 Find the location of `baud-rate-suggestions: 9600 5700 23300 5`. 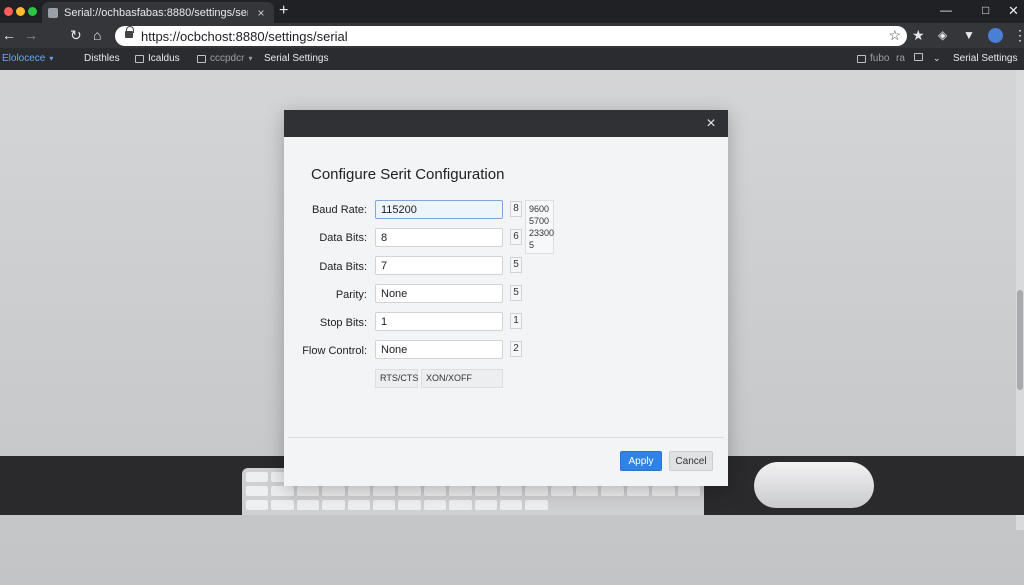

baud-rate-suggestions: 9600 5700 23300 5 is located at coordinates (539, 227).